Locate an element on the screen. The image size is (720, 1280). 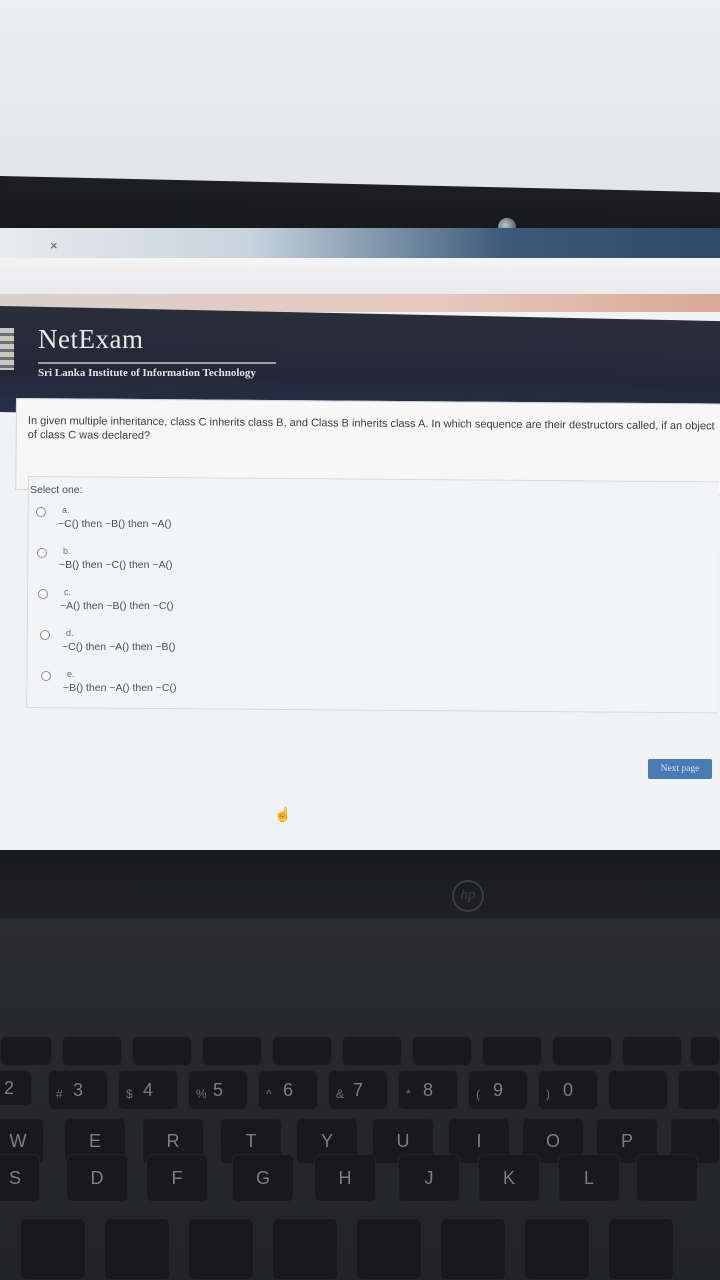
key-m is located at coordinates (473, 1249).